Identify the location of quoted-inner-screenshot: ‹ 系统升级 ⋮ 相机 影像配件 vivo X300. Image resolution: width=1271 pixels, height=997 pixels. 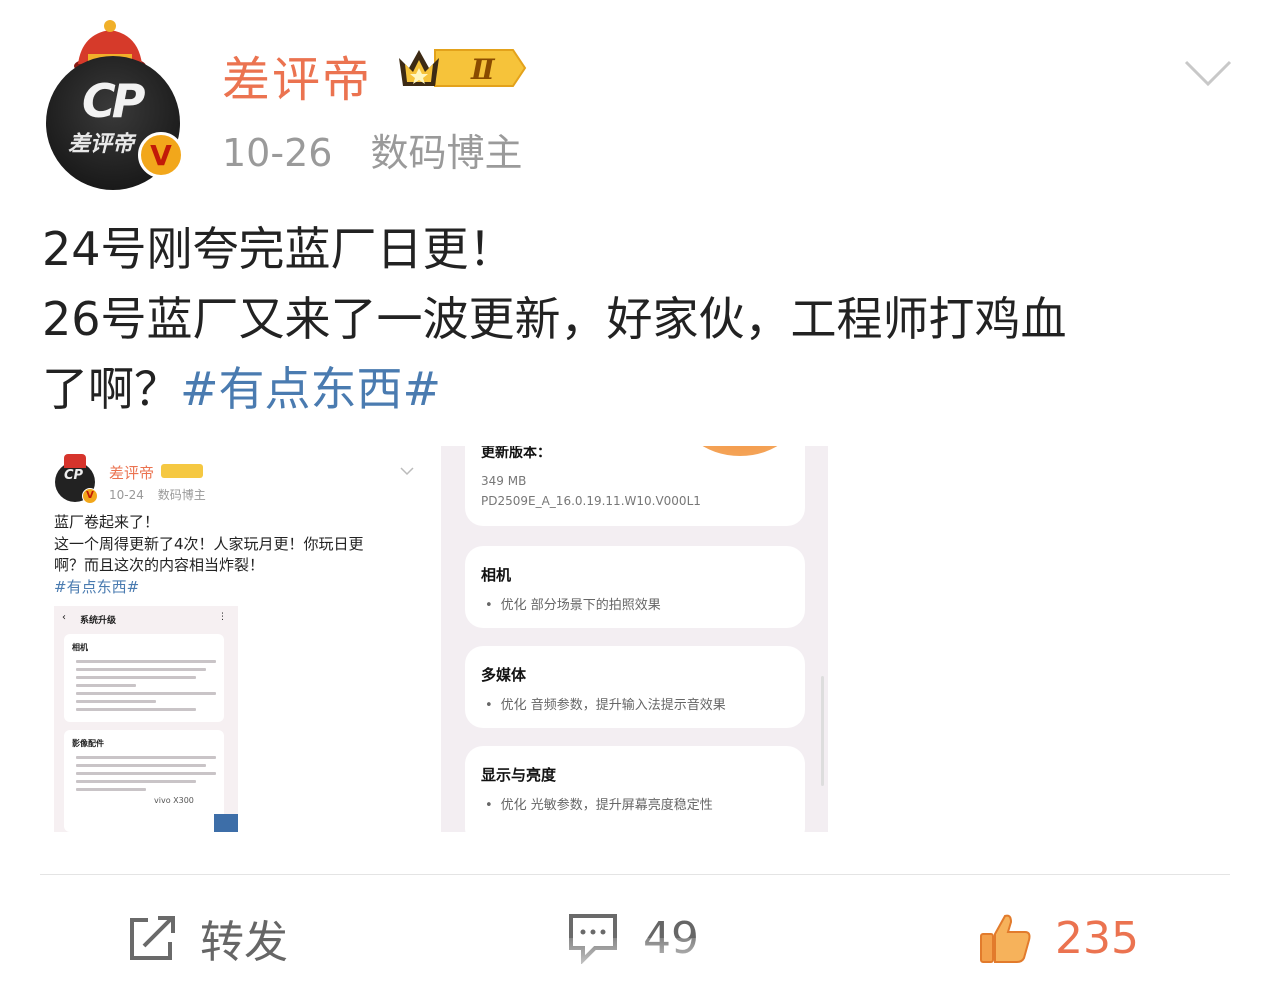
(146, 719).